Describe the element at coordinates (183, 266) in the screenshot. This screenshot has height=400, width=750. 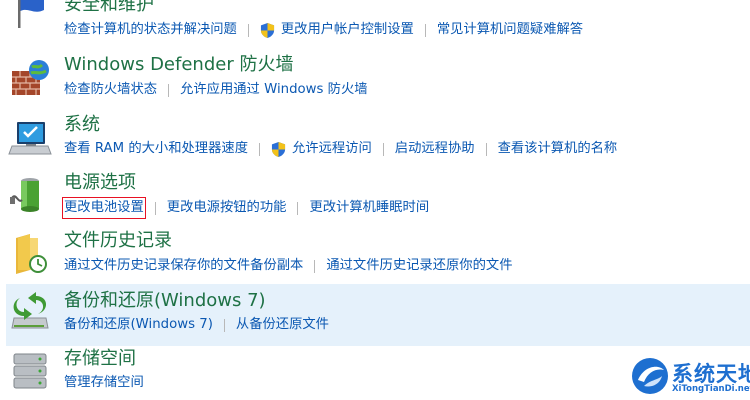
I see `save-backup-copies-link: 通过文件历史记录保存你的文件备份副本` at that location.